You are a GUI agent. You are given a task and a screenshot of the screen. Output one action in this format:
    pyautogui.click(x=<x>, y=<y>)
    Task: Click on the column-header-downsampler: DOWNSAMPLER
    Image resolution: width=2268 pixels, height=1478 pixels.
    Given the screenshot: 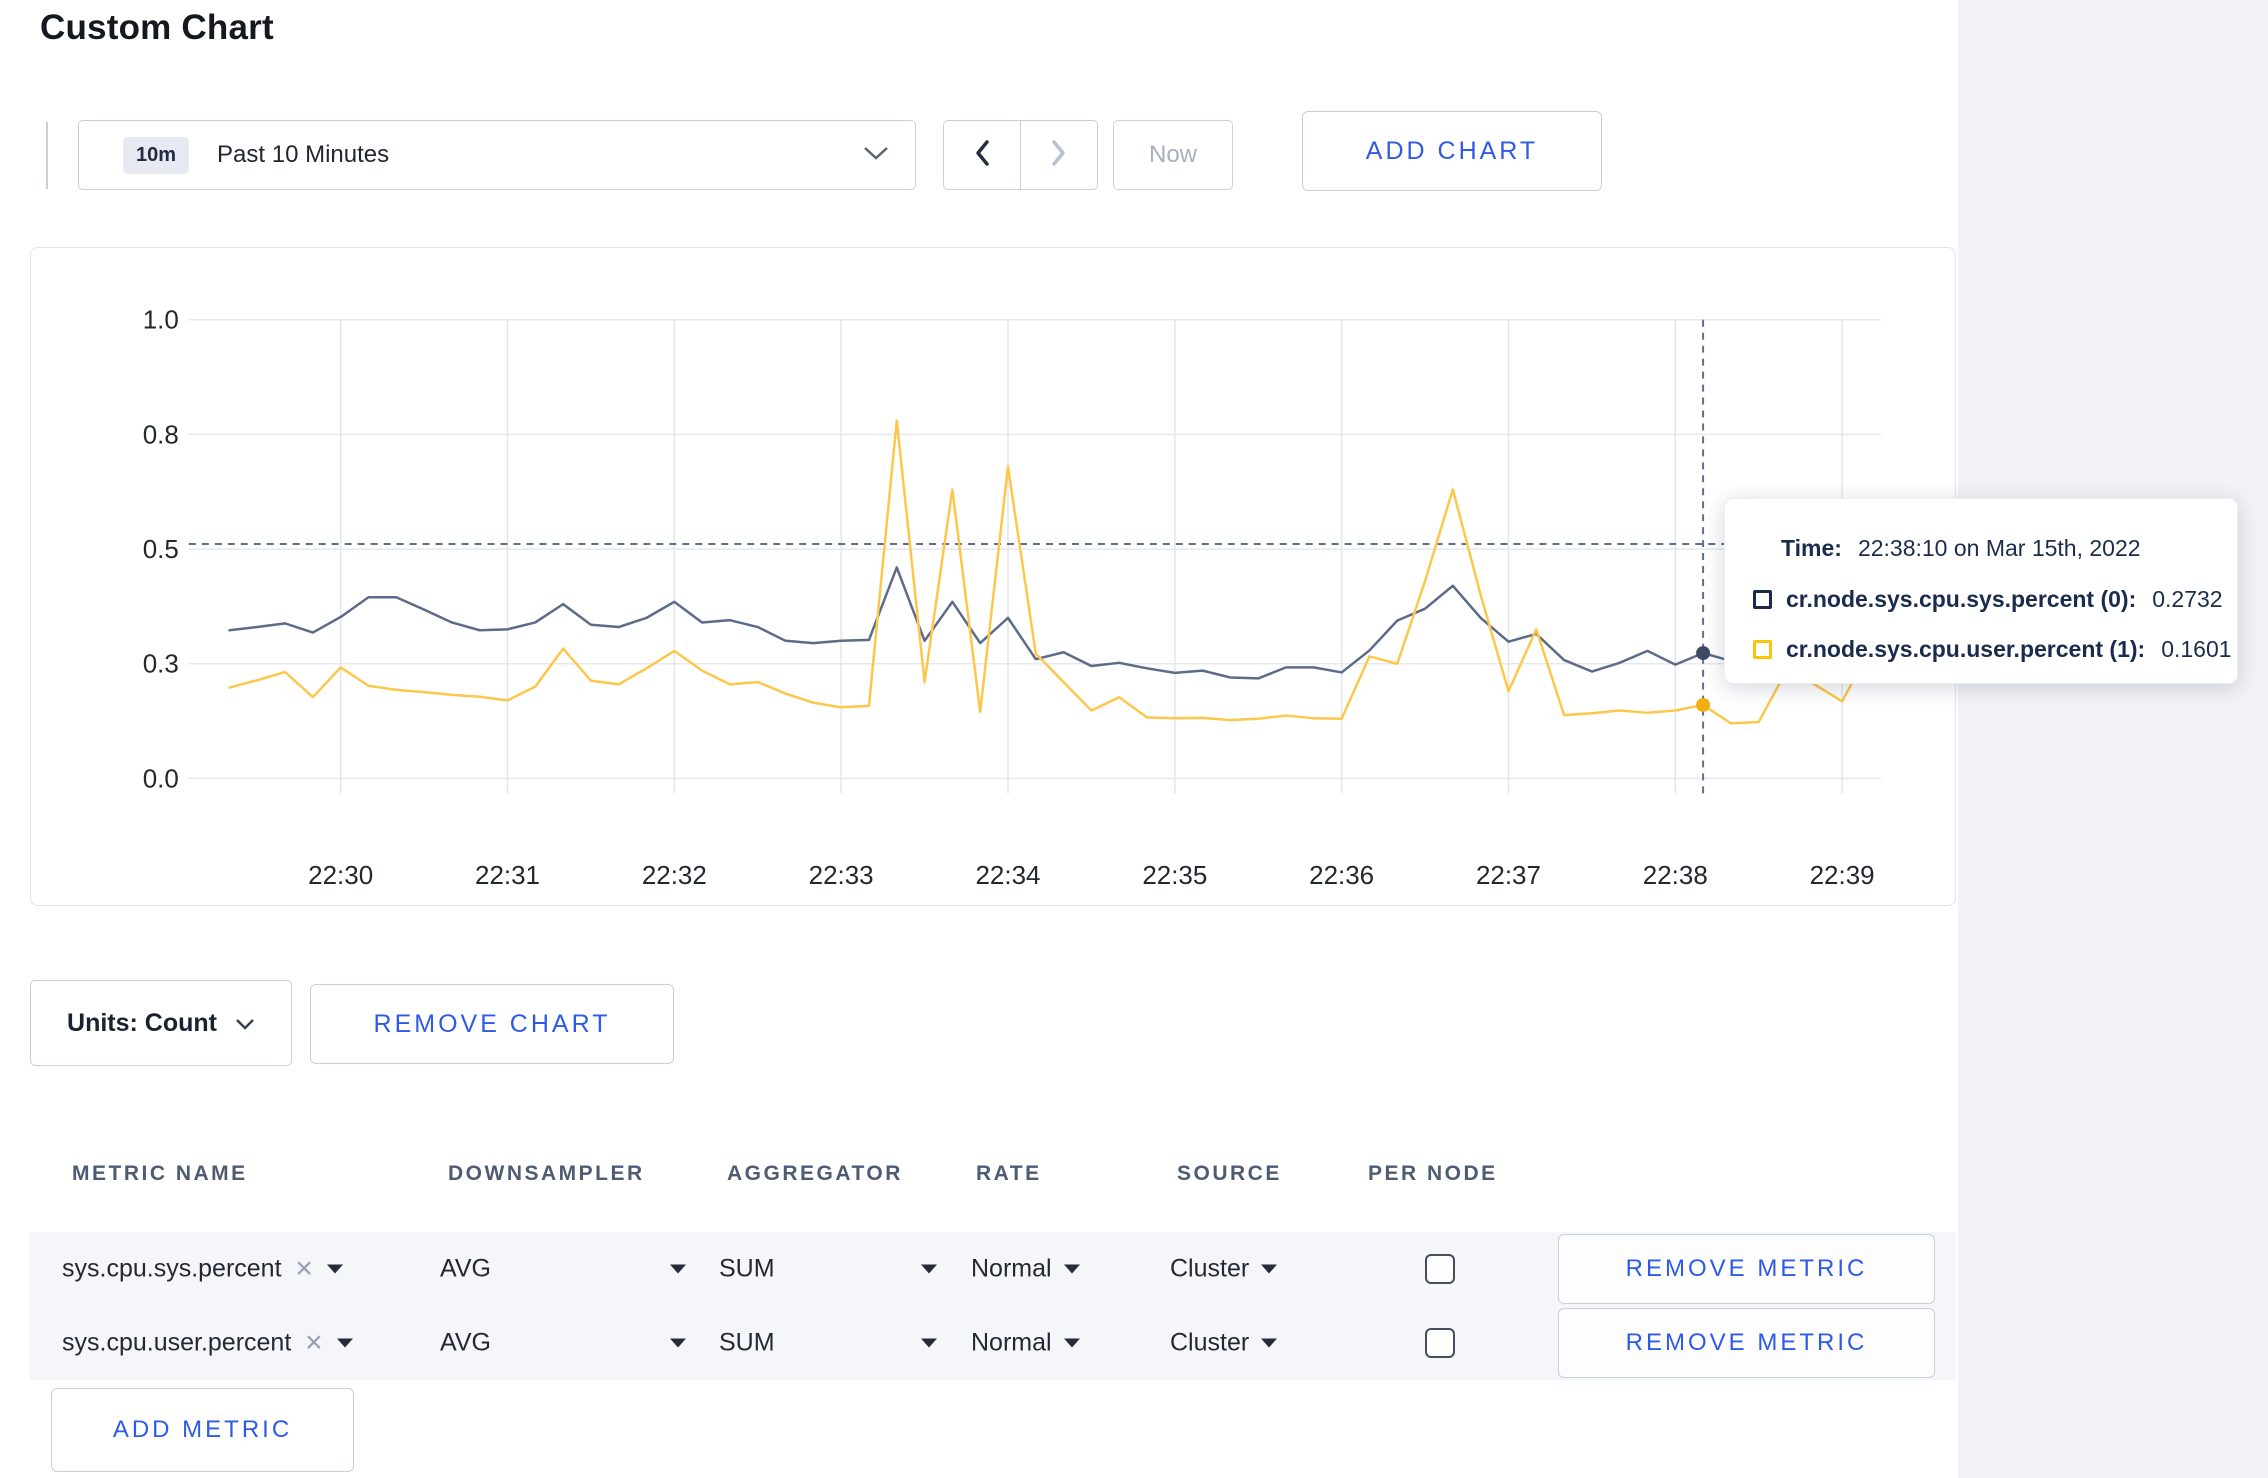 What is the action you would take?
    pyautogui.click(x=546, y=1173)
    